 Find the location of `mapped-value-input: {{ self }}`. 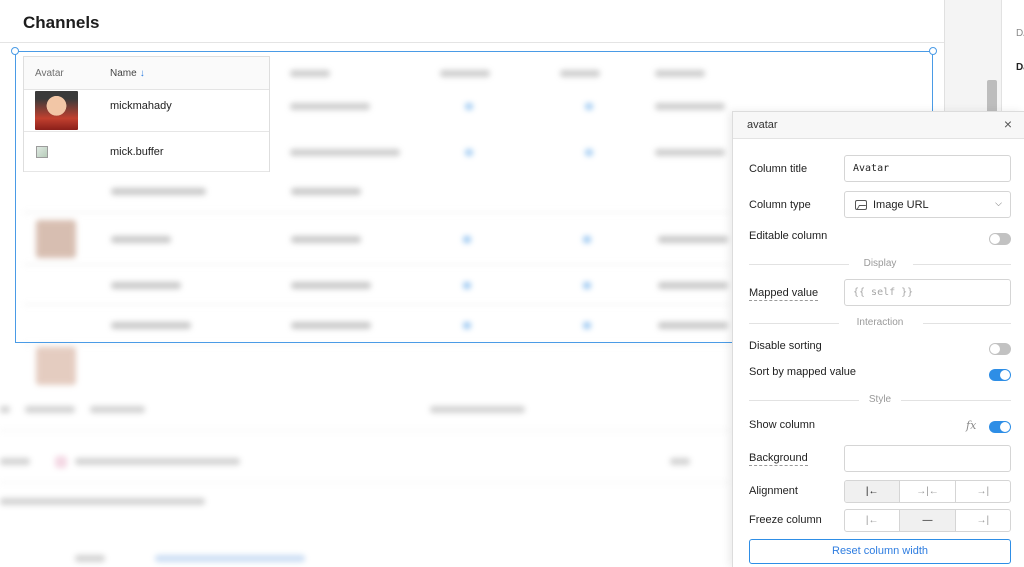

mapped-value-input: {{ self }} is located at coordinates (927, 292).